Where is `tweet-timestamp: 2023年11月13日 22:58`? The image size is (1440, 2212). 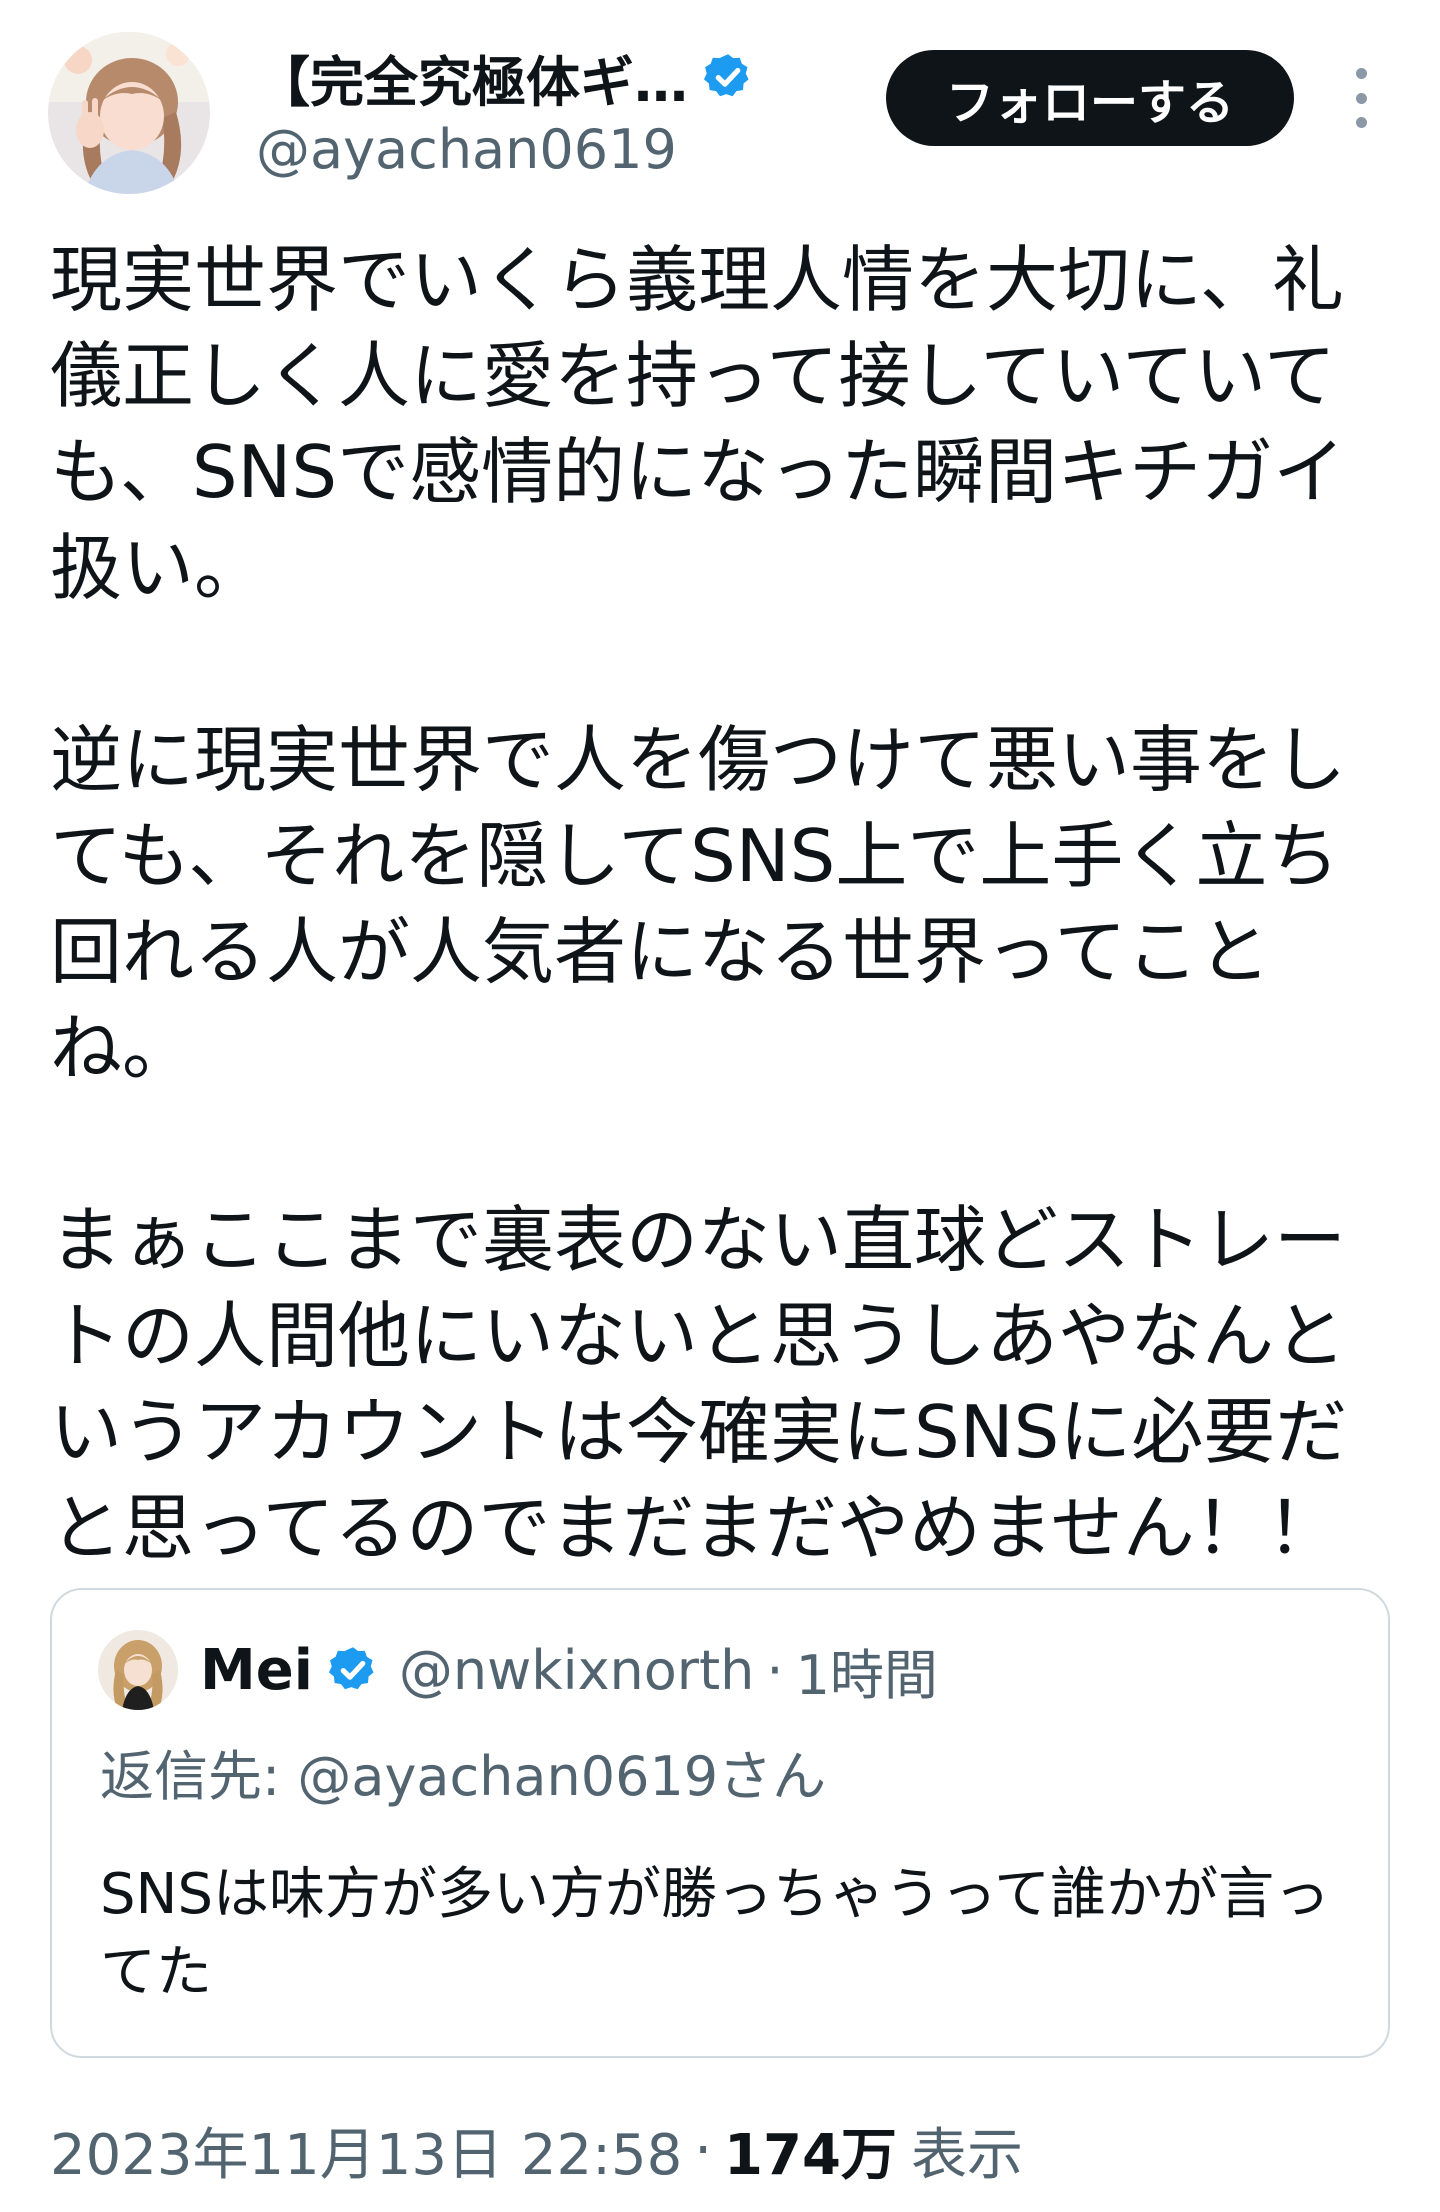
tweet-timestamp: 2023年11月13日 22:58 is located at coordinates (366, 2150).